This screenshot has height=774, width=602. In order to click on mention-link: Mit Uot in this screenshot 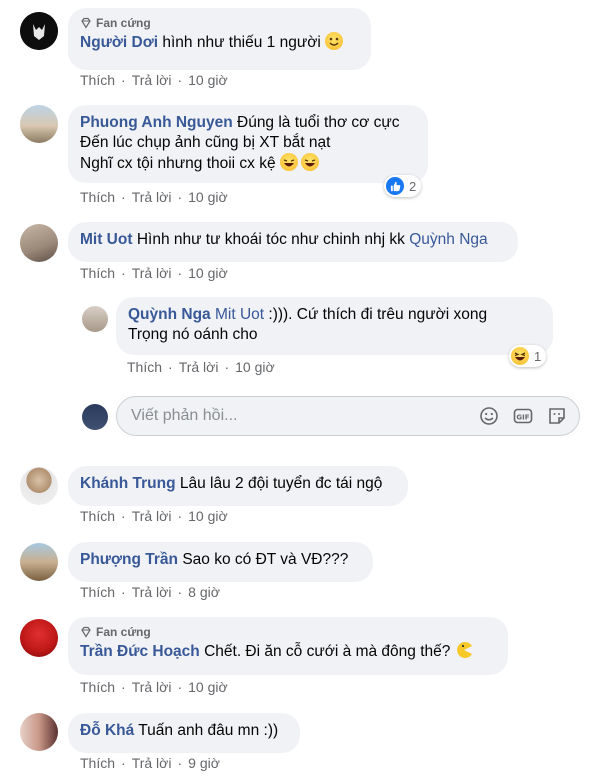, I will do `click(239, 314)`.